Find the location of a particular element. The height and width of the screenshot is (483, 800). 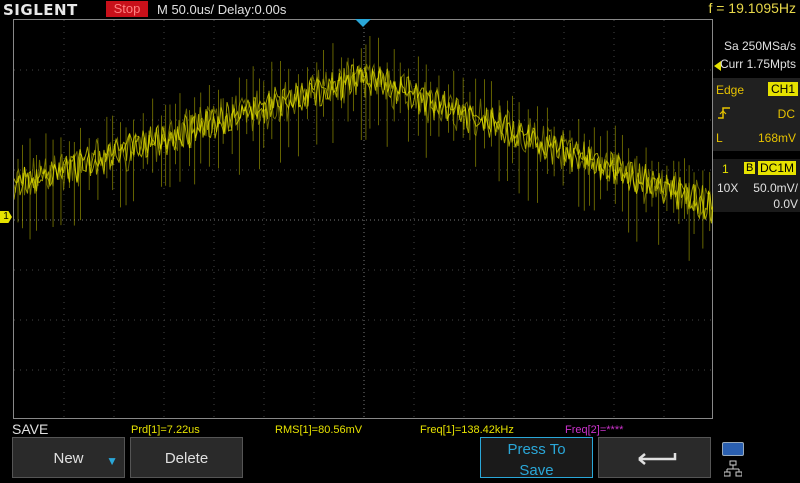

ch1-offset-marker: 1 is located at coordinates (6, 217).